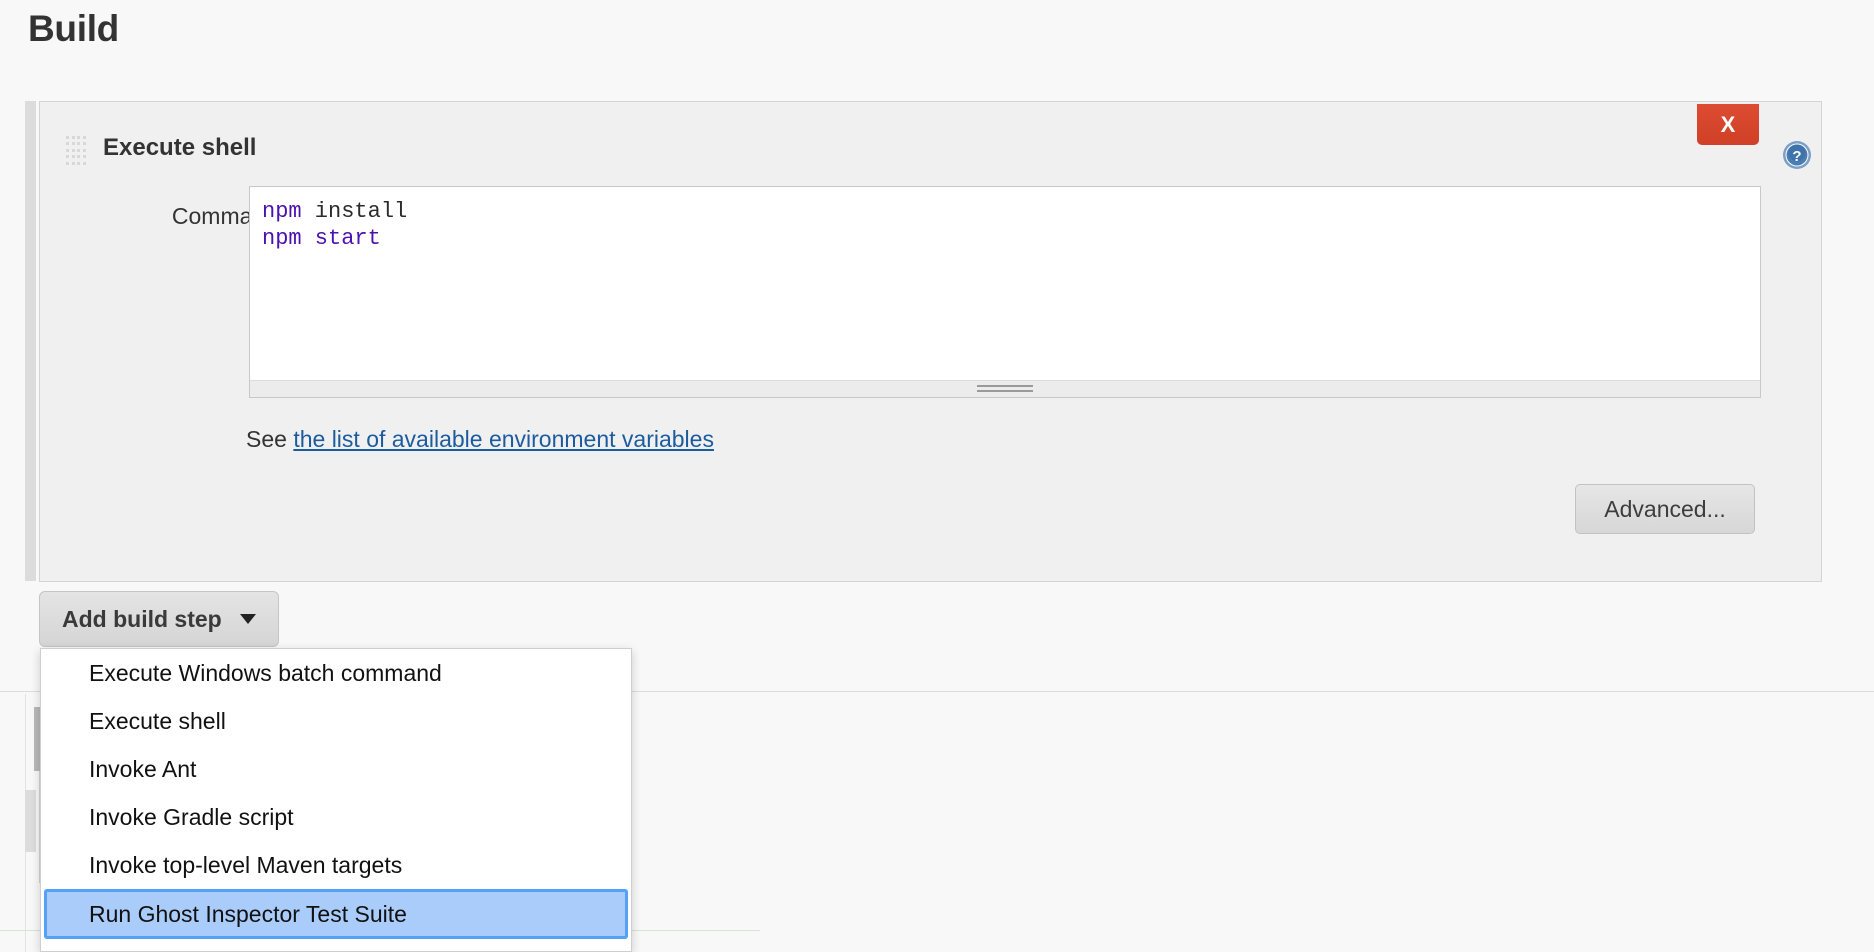 The image size is (1874, 952). What do you see at coordinates (1728, 124) in the screenshot?
I see `delete-build-step-button: X` at bounding box center [1728, 124].